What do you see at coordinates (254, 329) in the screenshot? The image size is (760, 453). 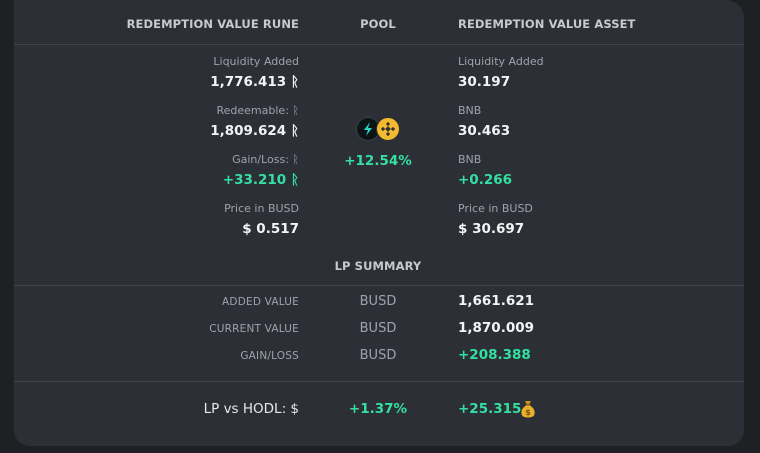 I see `summary-current-label: CURRENT VALUE` at bounding box center [254, 329].